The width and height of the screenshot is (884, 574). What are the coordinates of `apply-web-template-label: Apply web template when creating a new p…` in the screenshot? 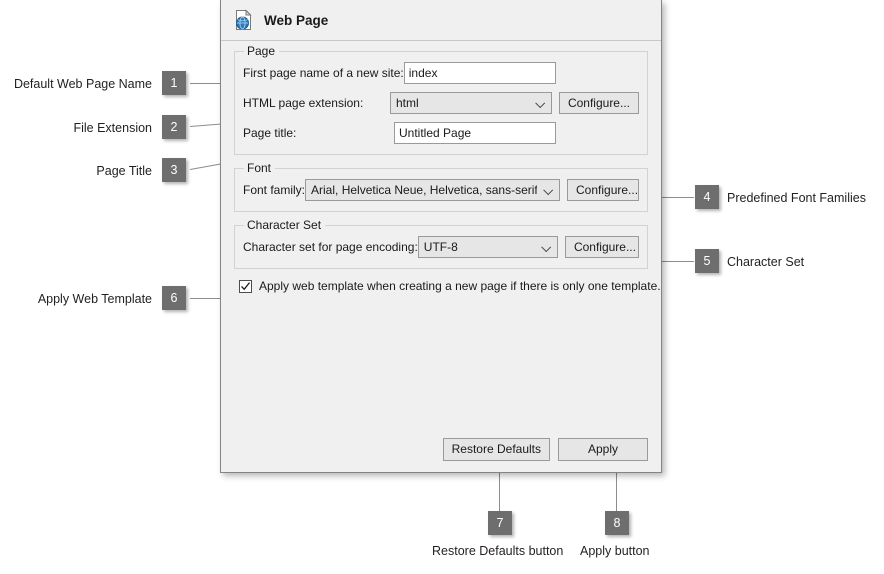 It's located at (460, 286).